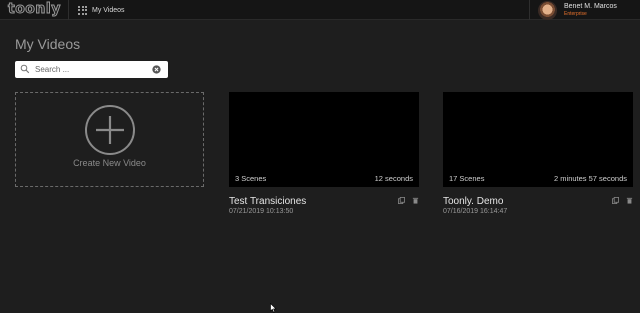  I want to click on search-box, so click(91, 69).